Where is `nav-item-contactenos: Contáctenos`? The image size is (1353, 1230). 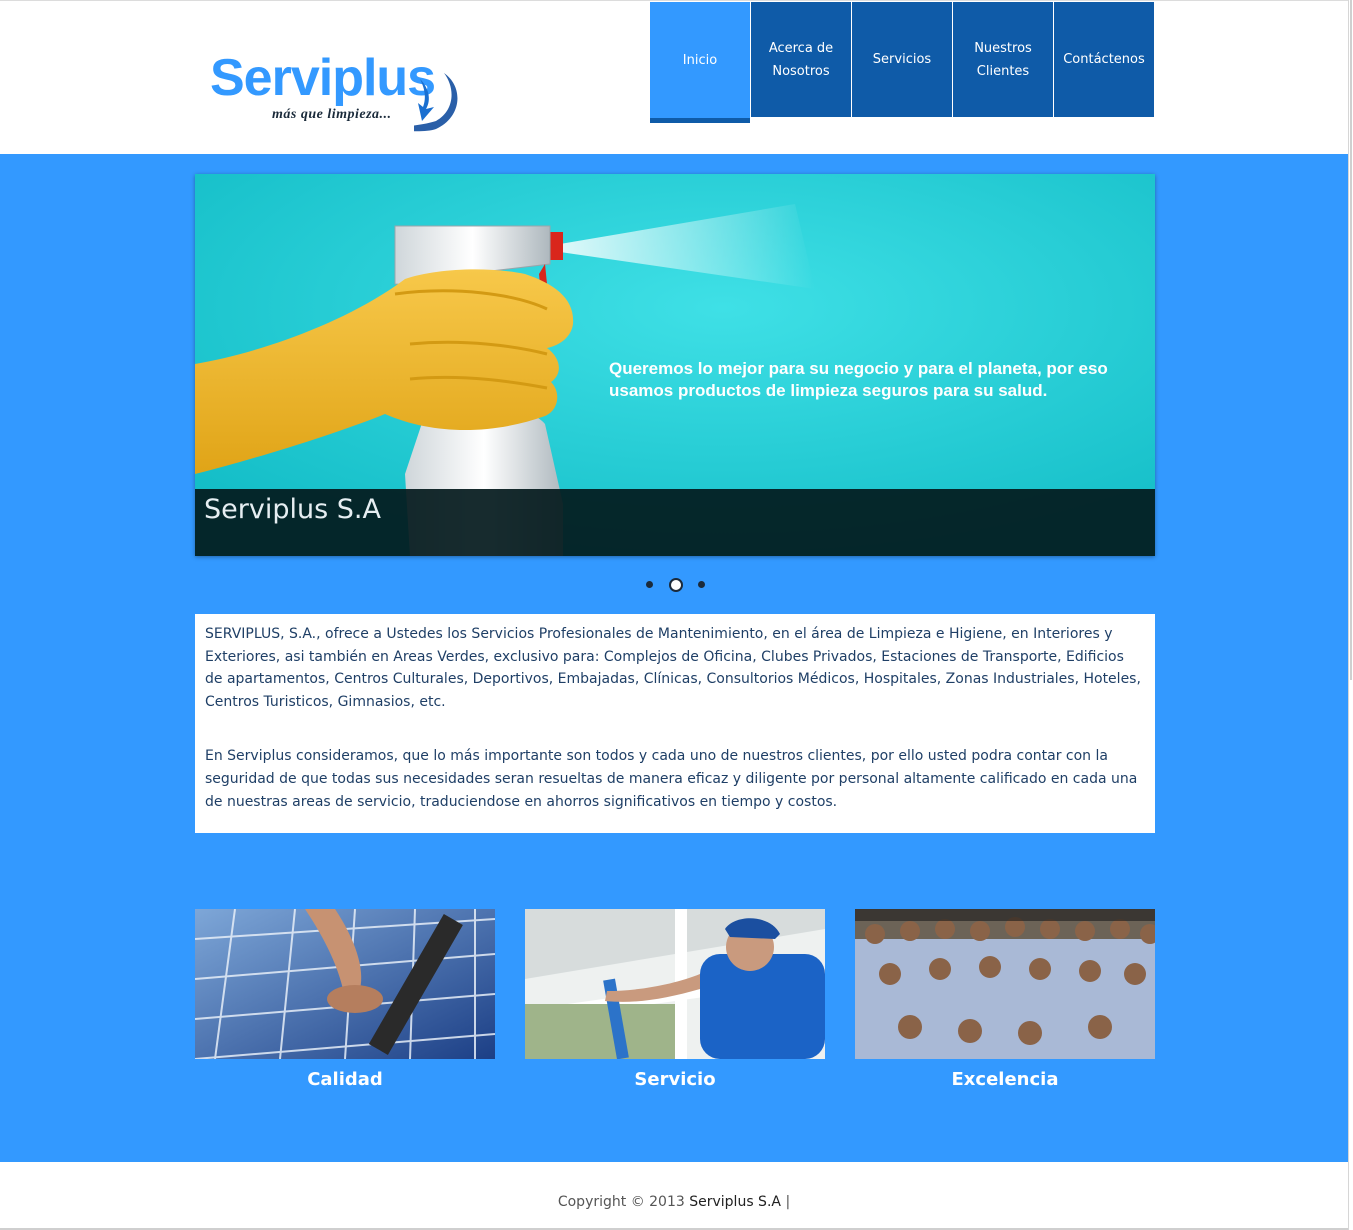
nav-item-contactenos: Contáctenos is located at coordinates (1104, 59).